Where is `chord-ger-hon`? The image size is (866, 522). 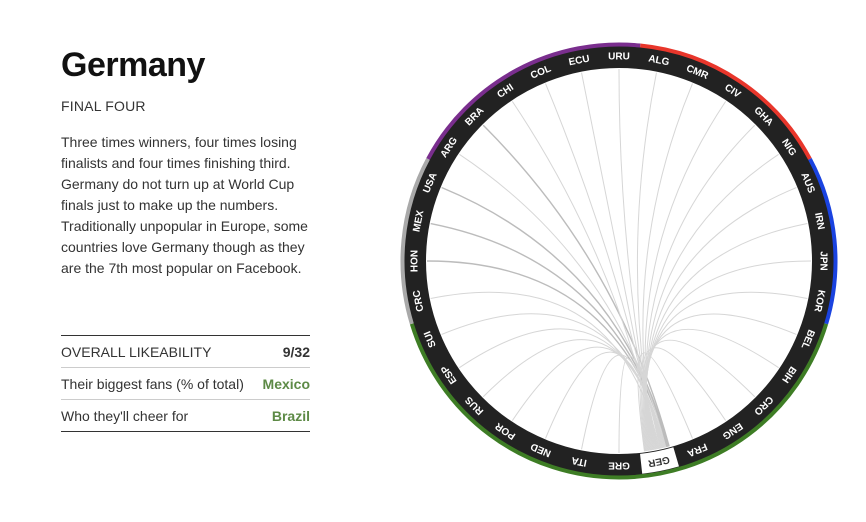
chord-ger-hon is located at coordinates (547, 354).